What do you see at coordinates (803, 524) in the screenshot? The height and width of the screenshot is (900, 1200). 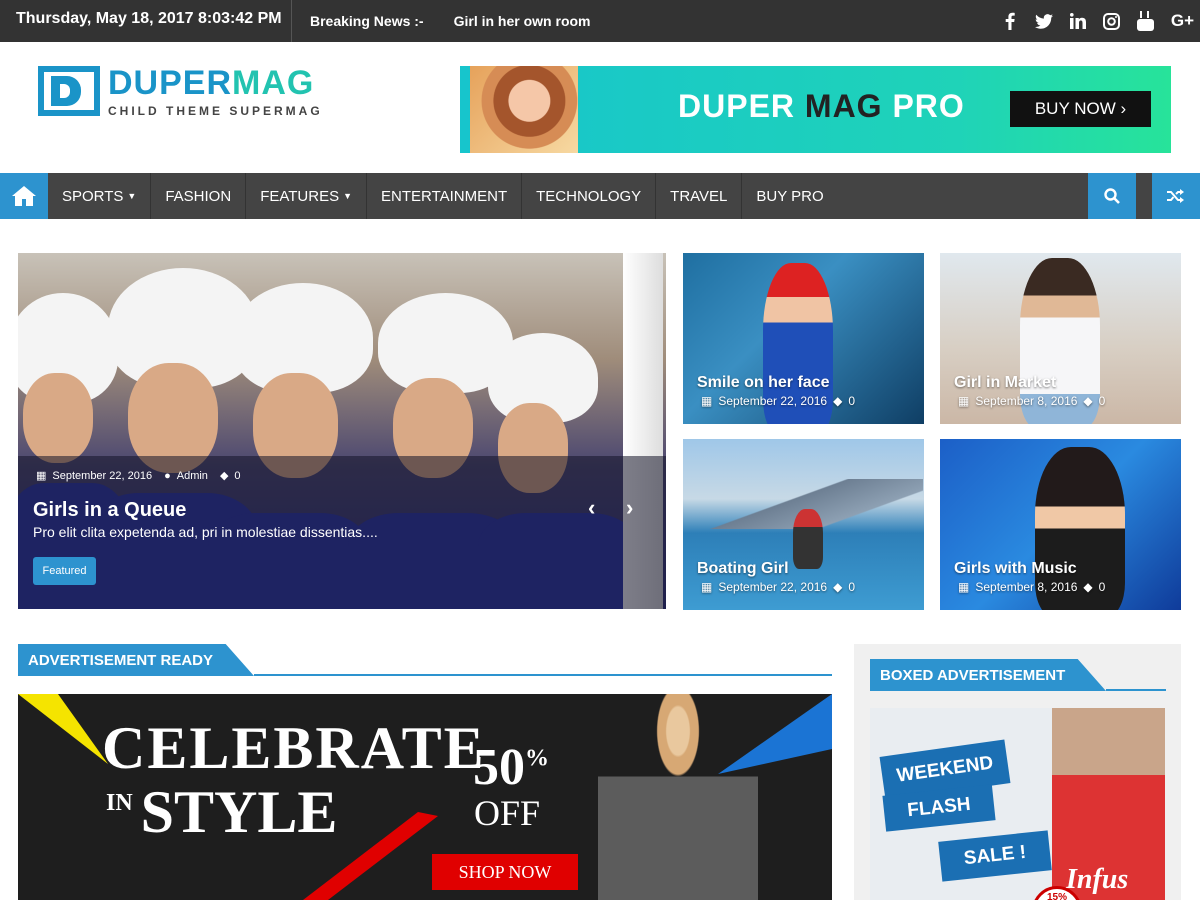 I see `post-tile: Boating Girl ▦ September 22, 2016 ◆ 0` at bounding box center [803, 524].